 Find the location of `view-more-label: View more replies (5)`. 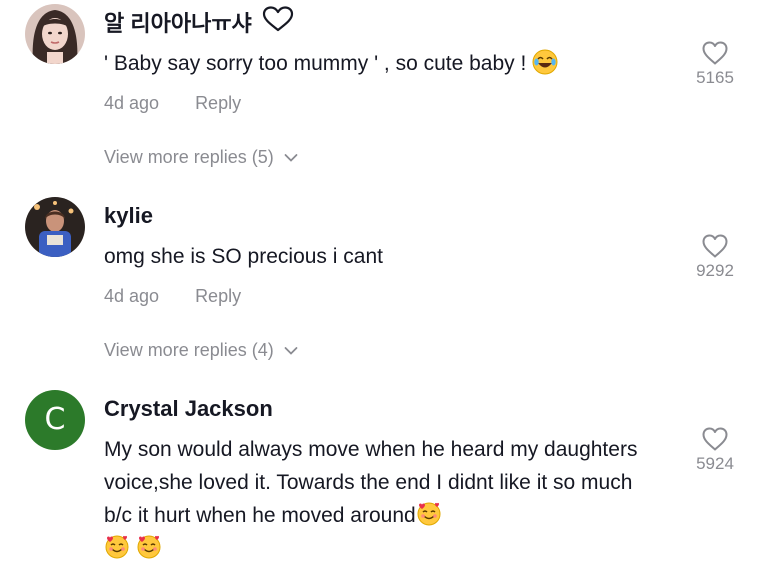

view-more-label: View more replies (5) is located at coordinates (189, 157).